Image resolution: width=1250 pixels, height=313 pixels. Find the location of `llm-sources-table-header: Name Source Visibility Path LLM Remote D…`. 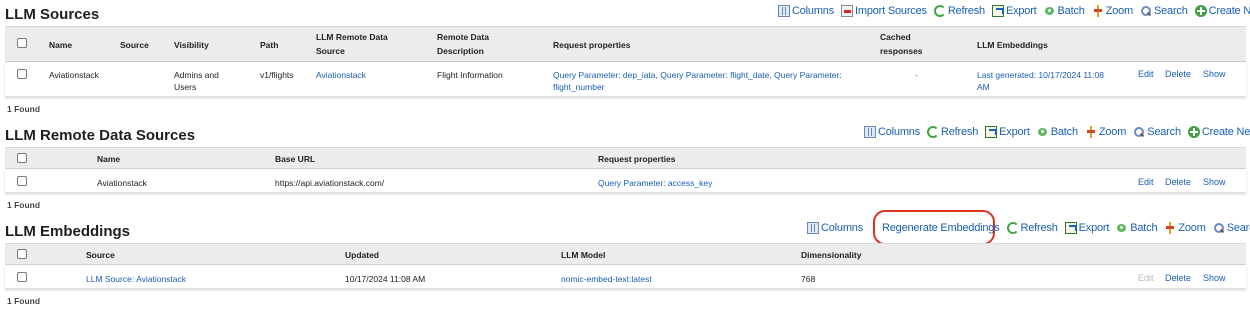

llm-sources-table-header: Name Source Visibility Path LLM Remote D… is located at coordinates (625, 44).